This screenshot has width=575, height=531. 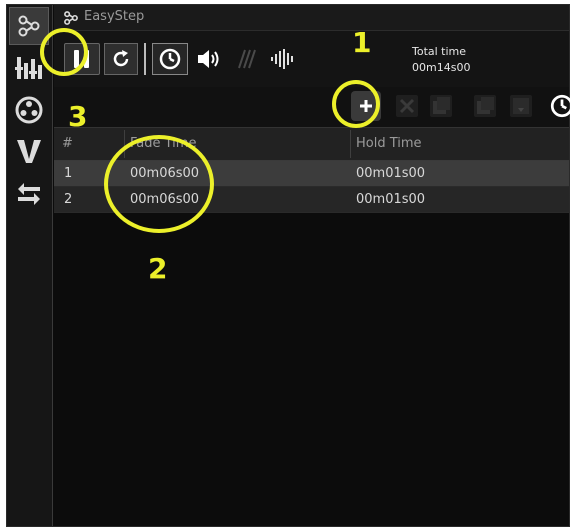 I want to click on sidebar-beam-button, so click(x=29, y=152).